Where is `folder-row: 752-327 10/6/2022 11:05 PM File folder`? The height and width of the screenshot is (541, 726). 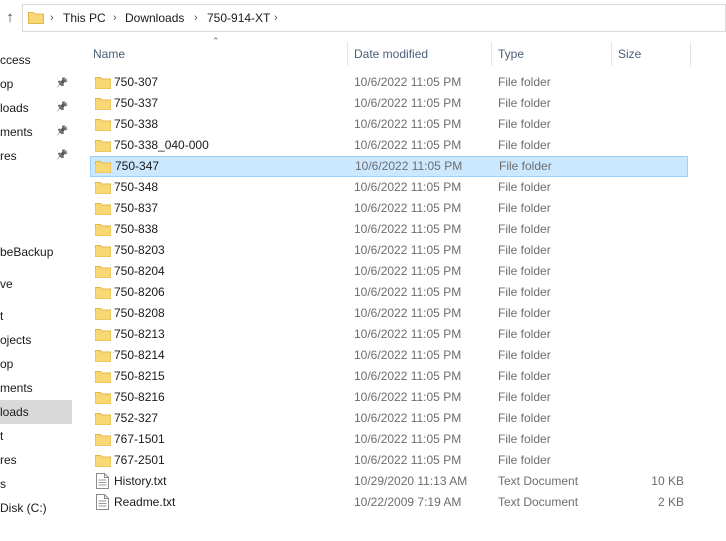 folder-row: 752-327 10/6/2022 11:05 PM File folder is located at coordinates (389, 418).